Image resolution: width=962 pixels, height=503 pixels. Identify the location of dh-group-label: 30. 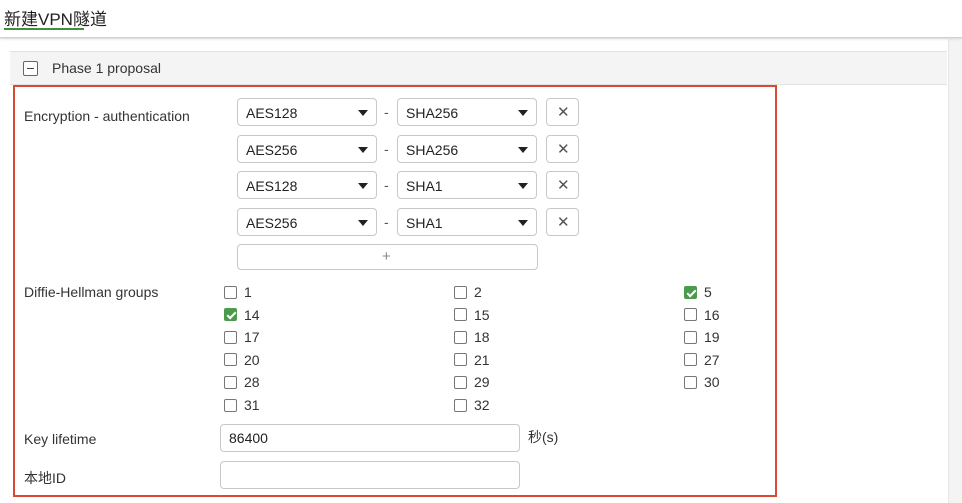
(712, 382).